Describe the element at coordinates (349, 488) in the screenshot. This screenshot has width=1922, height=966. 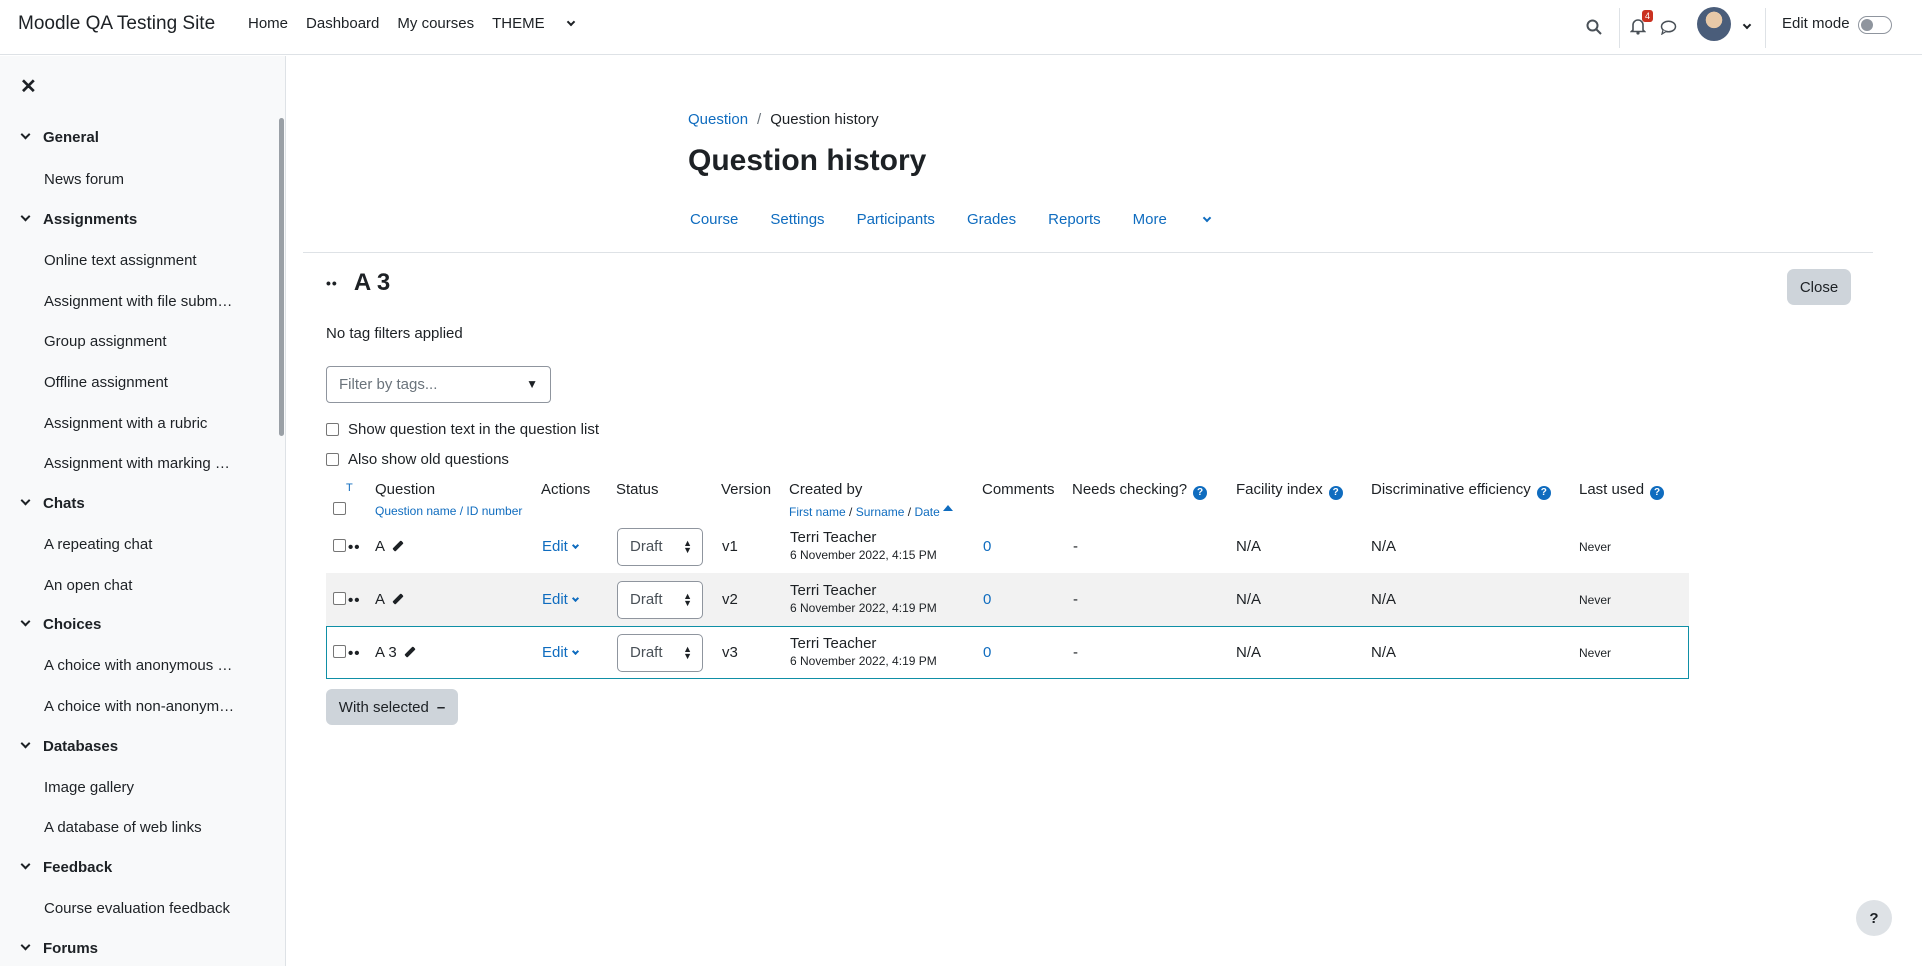
I see `type-sort-link: T` at that location.